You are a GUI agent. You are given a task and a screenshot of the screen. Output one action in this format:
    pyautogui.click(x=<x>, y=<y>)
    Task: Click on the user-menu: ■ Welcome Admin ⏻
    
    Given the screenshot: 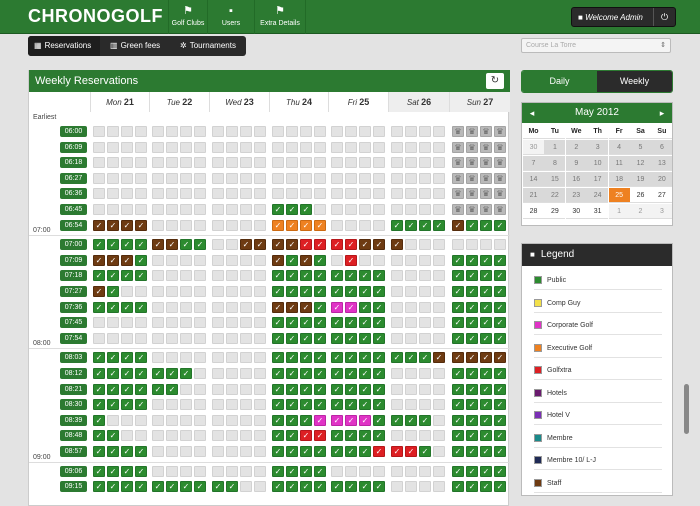 What is the action you would take?
    pyautogui.click(x=623, y=17)
    